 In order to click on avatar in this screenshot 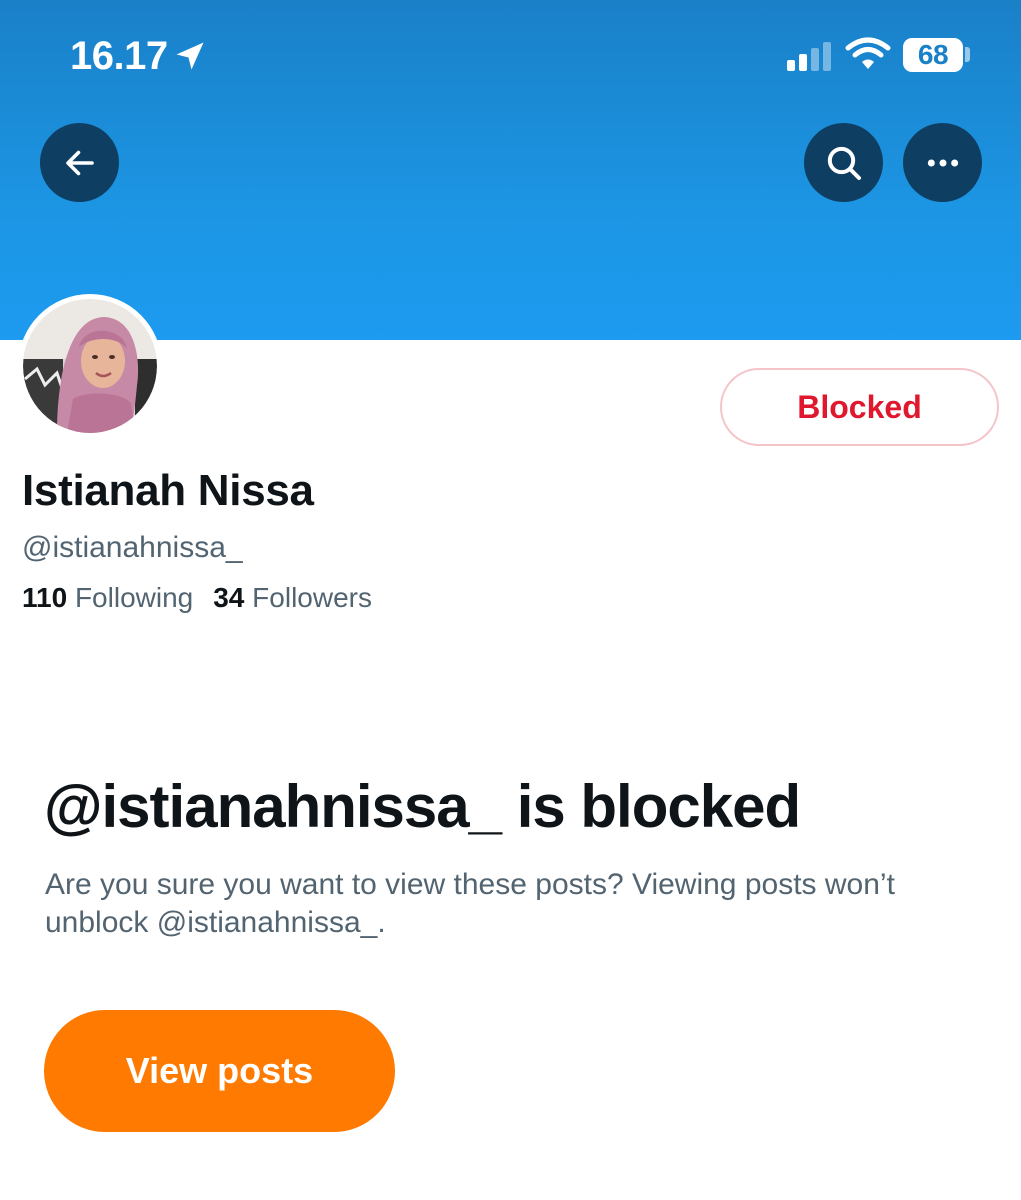, I will do `click(90, 366)`.